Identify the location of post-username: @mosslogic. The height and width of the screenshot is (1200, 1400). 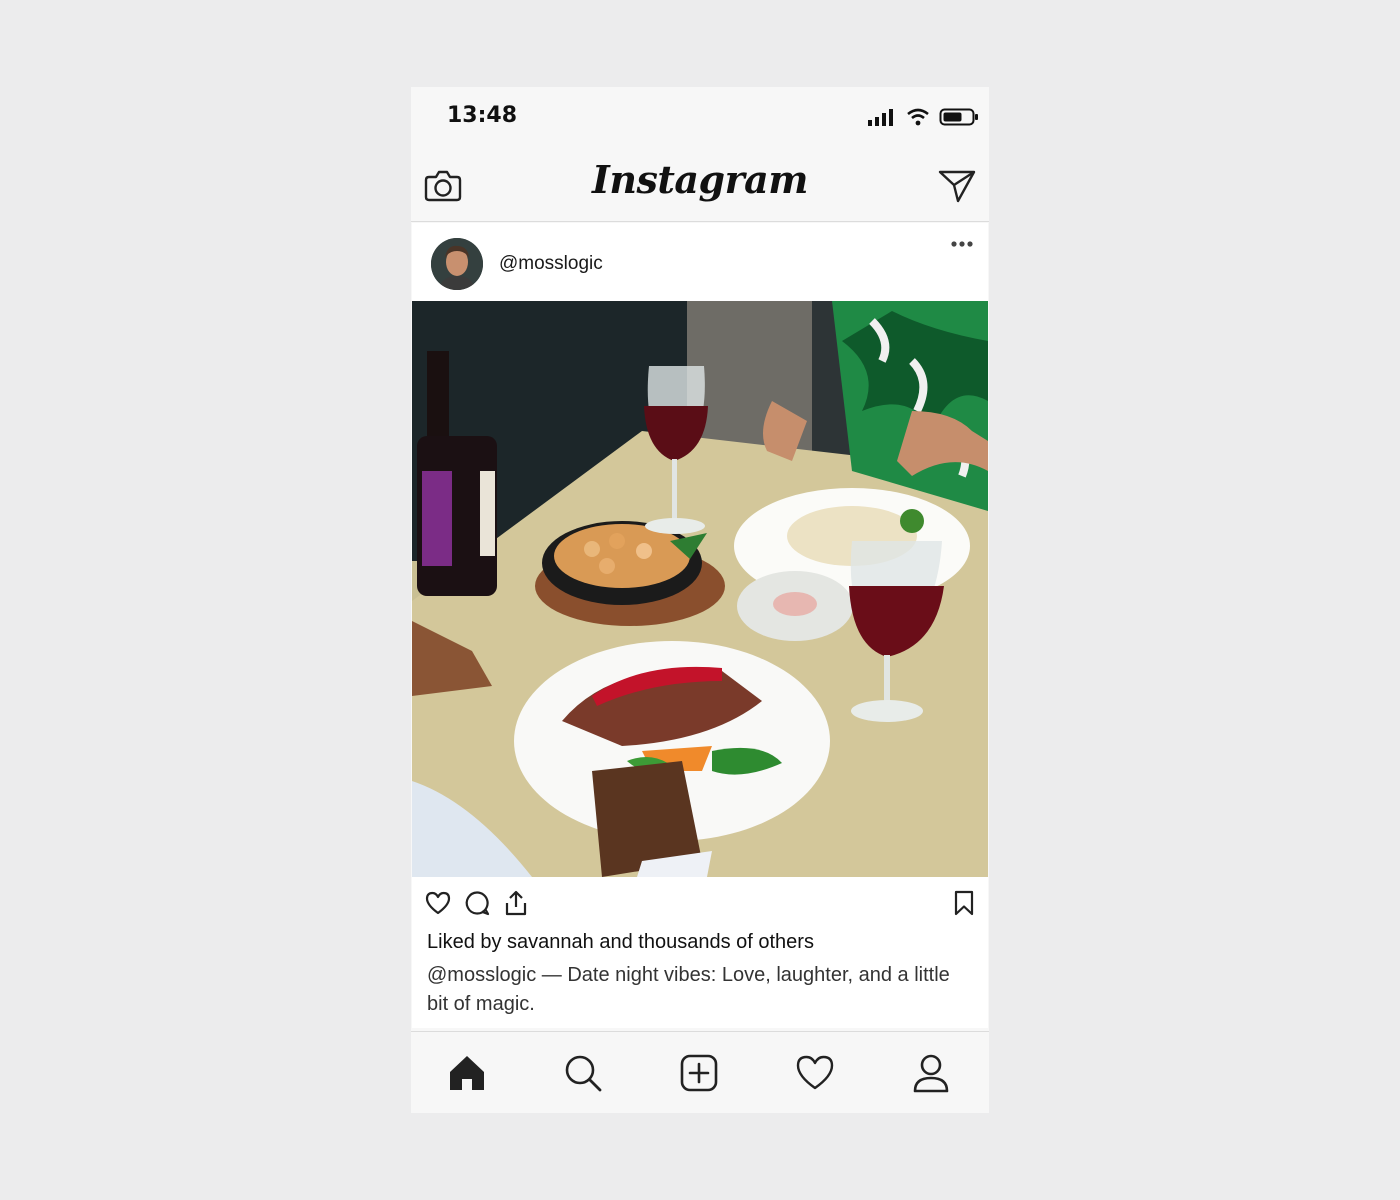
(551, 264).